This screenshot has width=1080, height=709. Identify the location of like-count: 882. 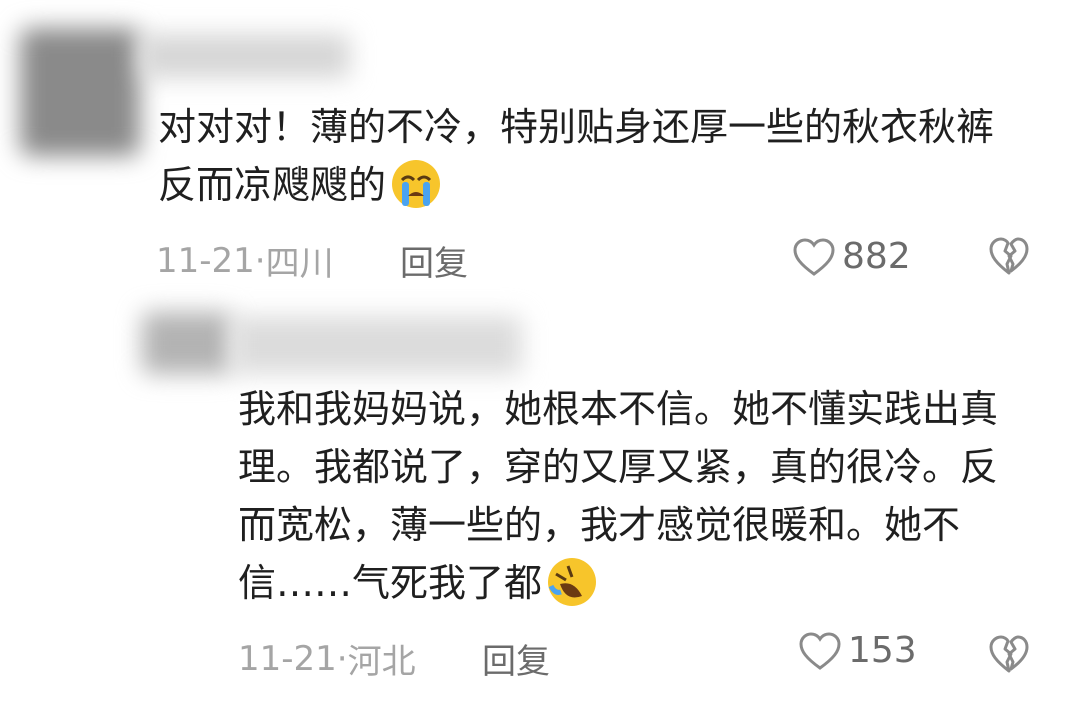
(876, 256).